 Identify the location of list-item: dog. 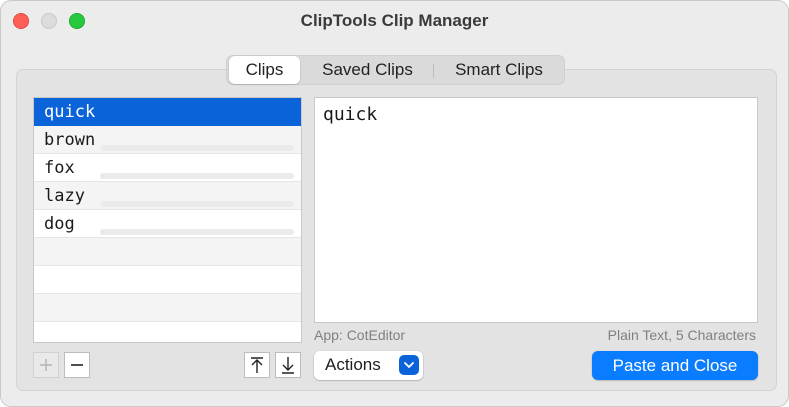
(167, 224).